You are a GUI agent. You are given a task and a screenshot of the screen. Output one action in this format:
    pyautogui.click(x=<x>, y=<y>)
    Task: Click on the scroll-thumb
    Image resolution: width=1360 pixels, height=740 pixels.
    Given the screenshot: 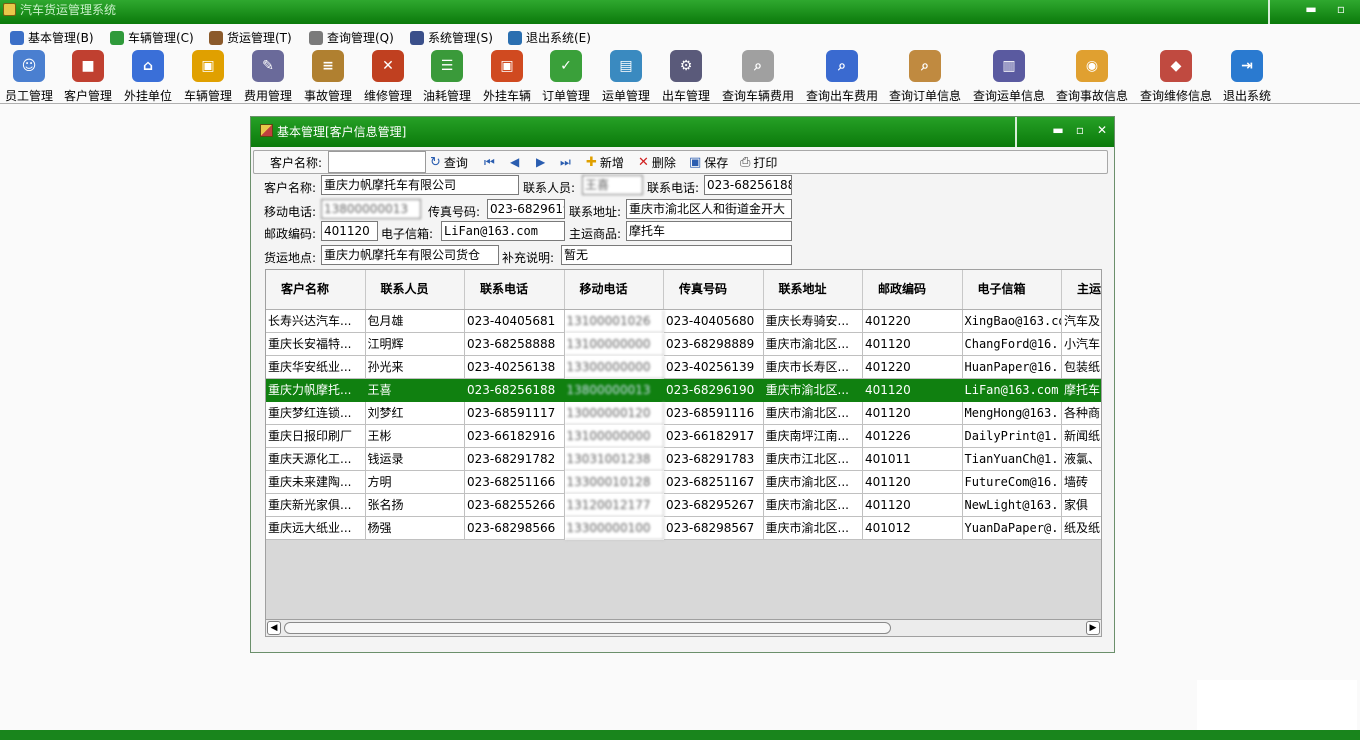 What is the action you would take?
    pyautogui.click(x=587, y=628)
    